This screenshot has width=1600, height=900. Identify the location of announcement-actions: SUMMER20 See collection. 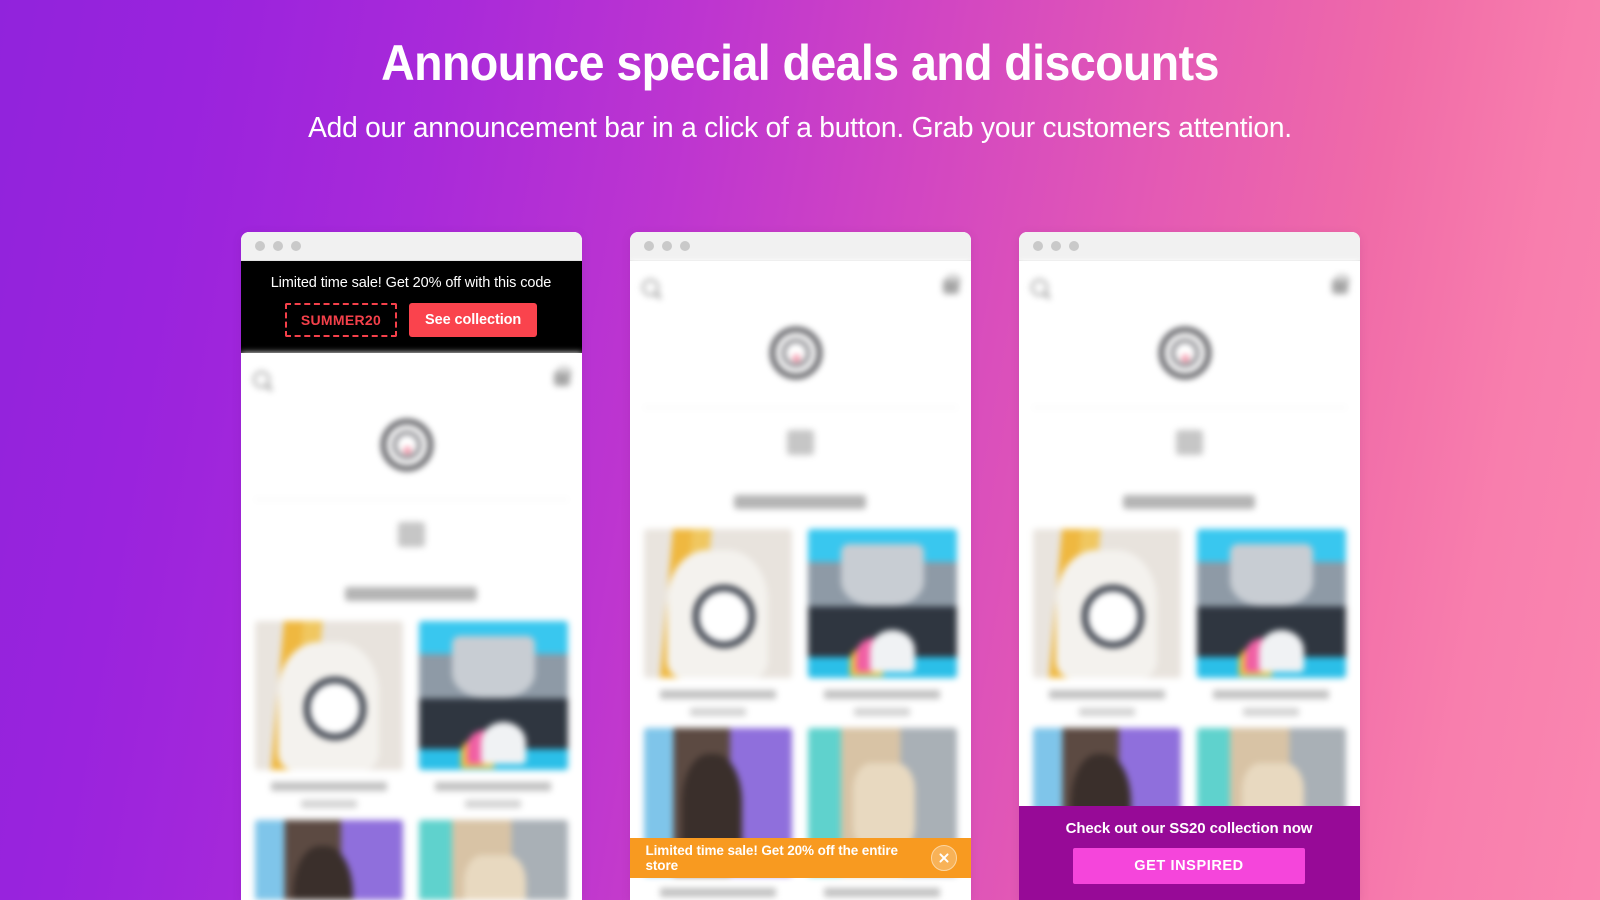
(411, 320).